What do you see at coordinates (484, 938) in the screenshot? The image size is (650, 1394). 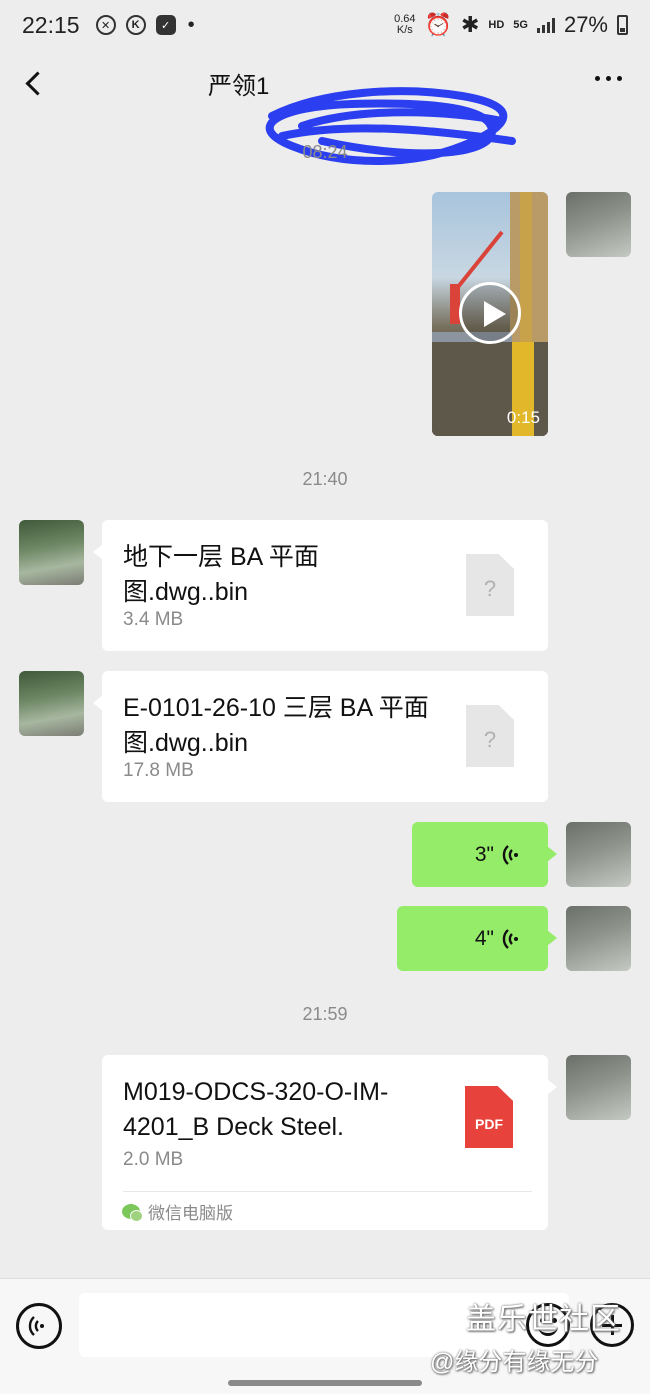 I see `voice-duration: 4"` at bounding box center [484, 938].